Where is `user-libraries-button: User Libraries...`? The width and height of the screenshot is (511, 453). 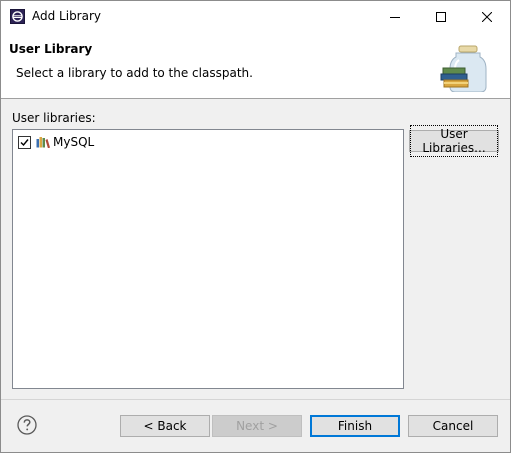 user-libraries-button: User Libraries... is located at coordinates (454, 141).